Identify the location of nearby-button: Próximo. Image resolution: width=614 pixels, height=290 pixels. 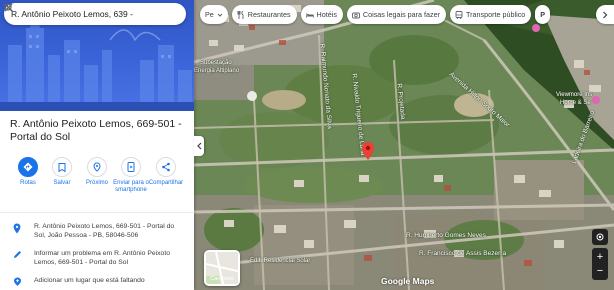
(97, 172).